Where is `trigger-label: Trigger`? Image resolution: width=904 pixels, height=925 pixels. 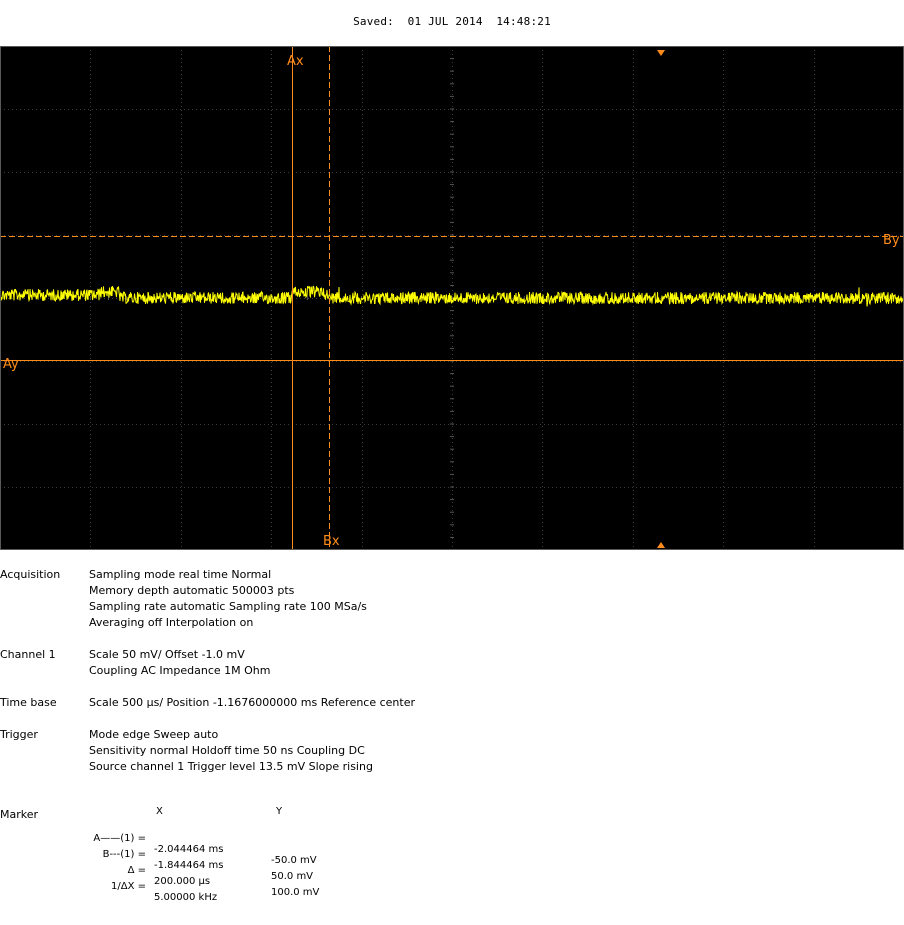 trigger-label: Trigger is located at coordinates (19, 734).